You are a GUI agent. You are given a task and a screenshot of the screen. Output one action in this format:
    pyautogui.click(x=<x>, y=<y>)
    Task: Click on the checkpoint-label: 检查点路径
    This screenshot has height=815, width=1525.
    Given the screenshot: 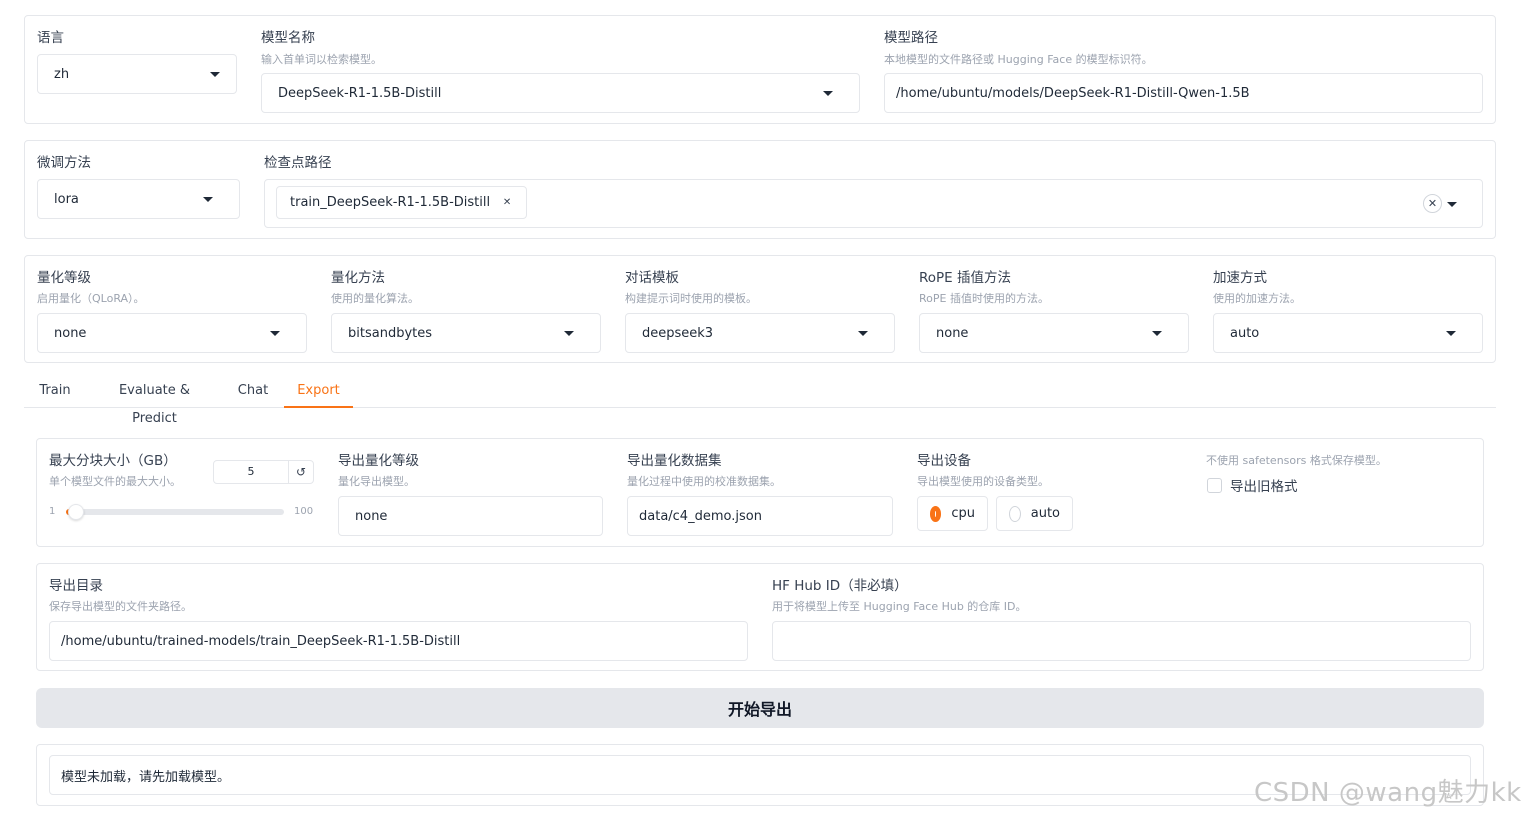 What is the action you would take?
    pyautogui.click(x=298, y=163)
    